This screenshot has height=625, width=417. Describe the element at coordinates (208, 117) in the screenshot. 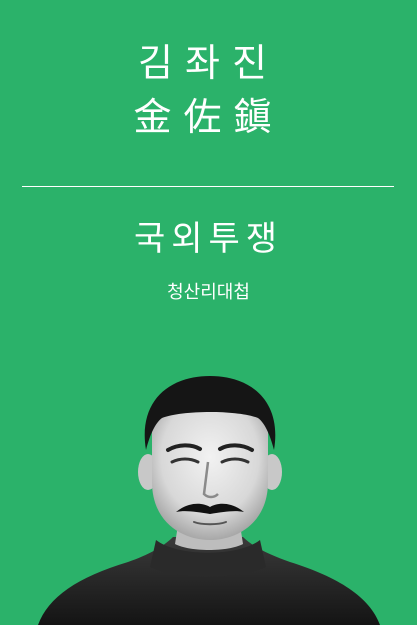

I see `person-name-hanja: 金佐鎭` at that location.